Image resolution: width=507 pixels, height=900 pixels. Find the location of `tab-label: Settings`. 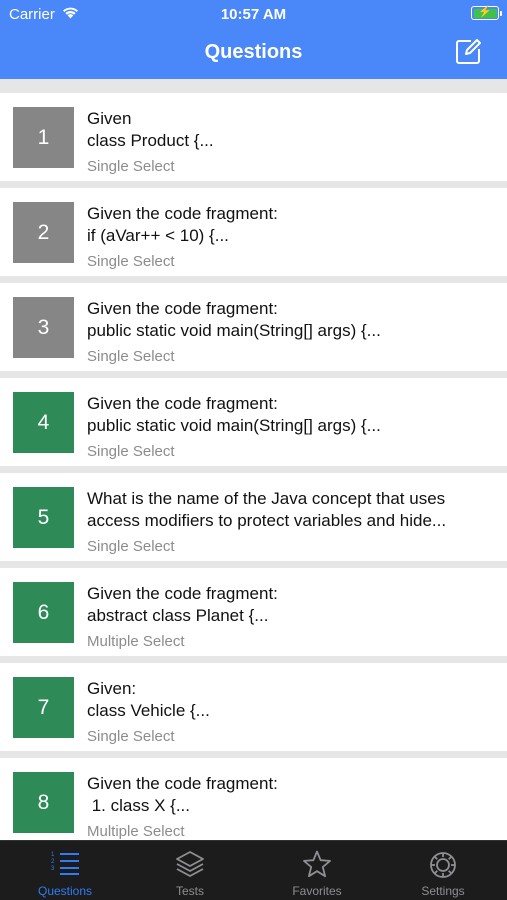

tab-label: Settings is located at coordinates (443, 891).